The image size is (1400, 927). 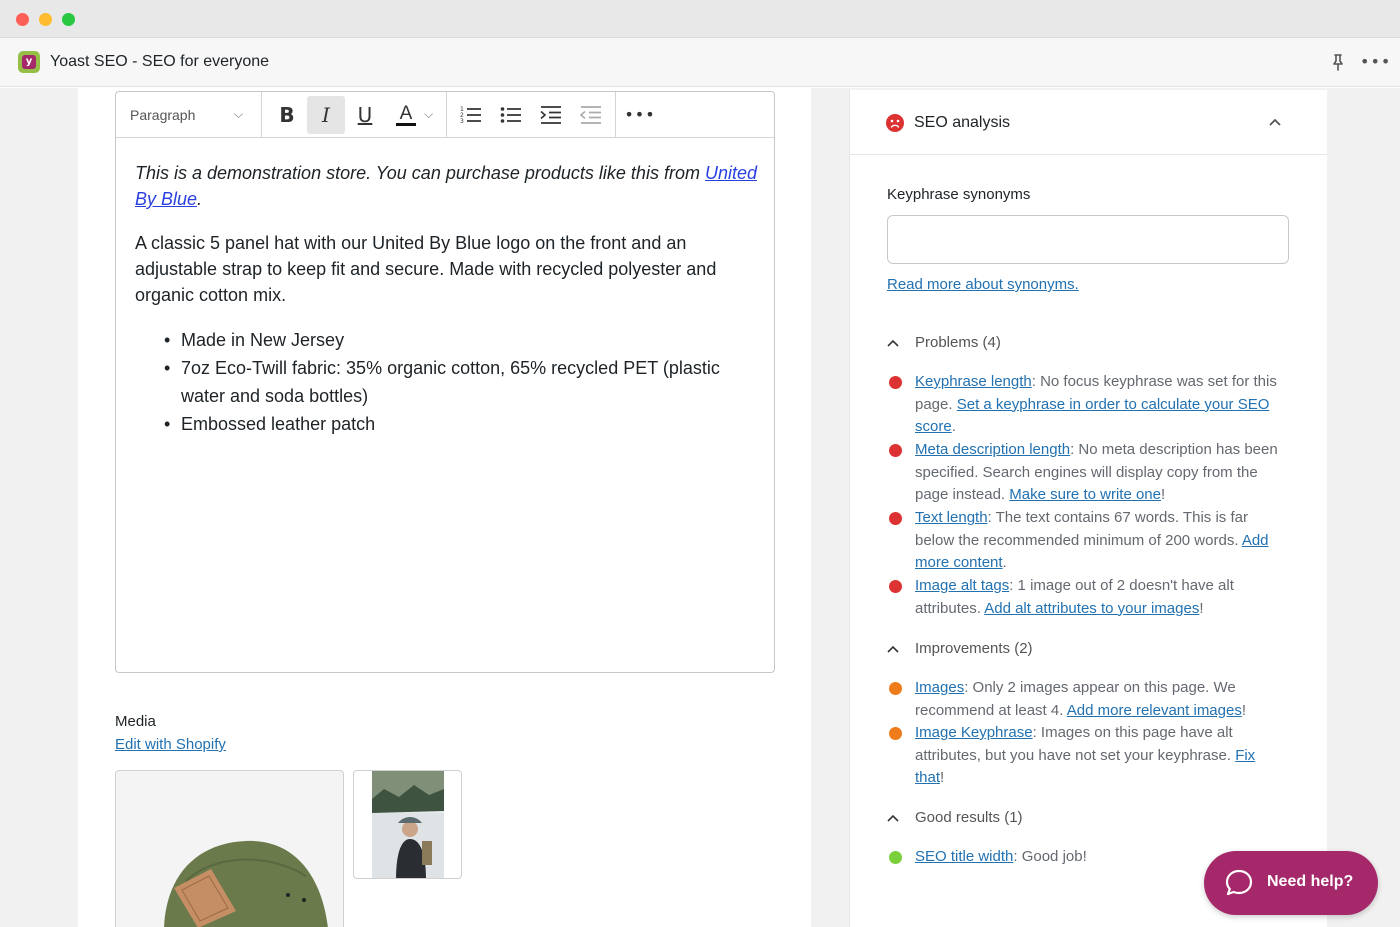 I want to click on need-help-button: Need help?, so click(x=1291, y=883).